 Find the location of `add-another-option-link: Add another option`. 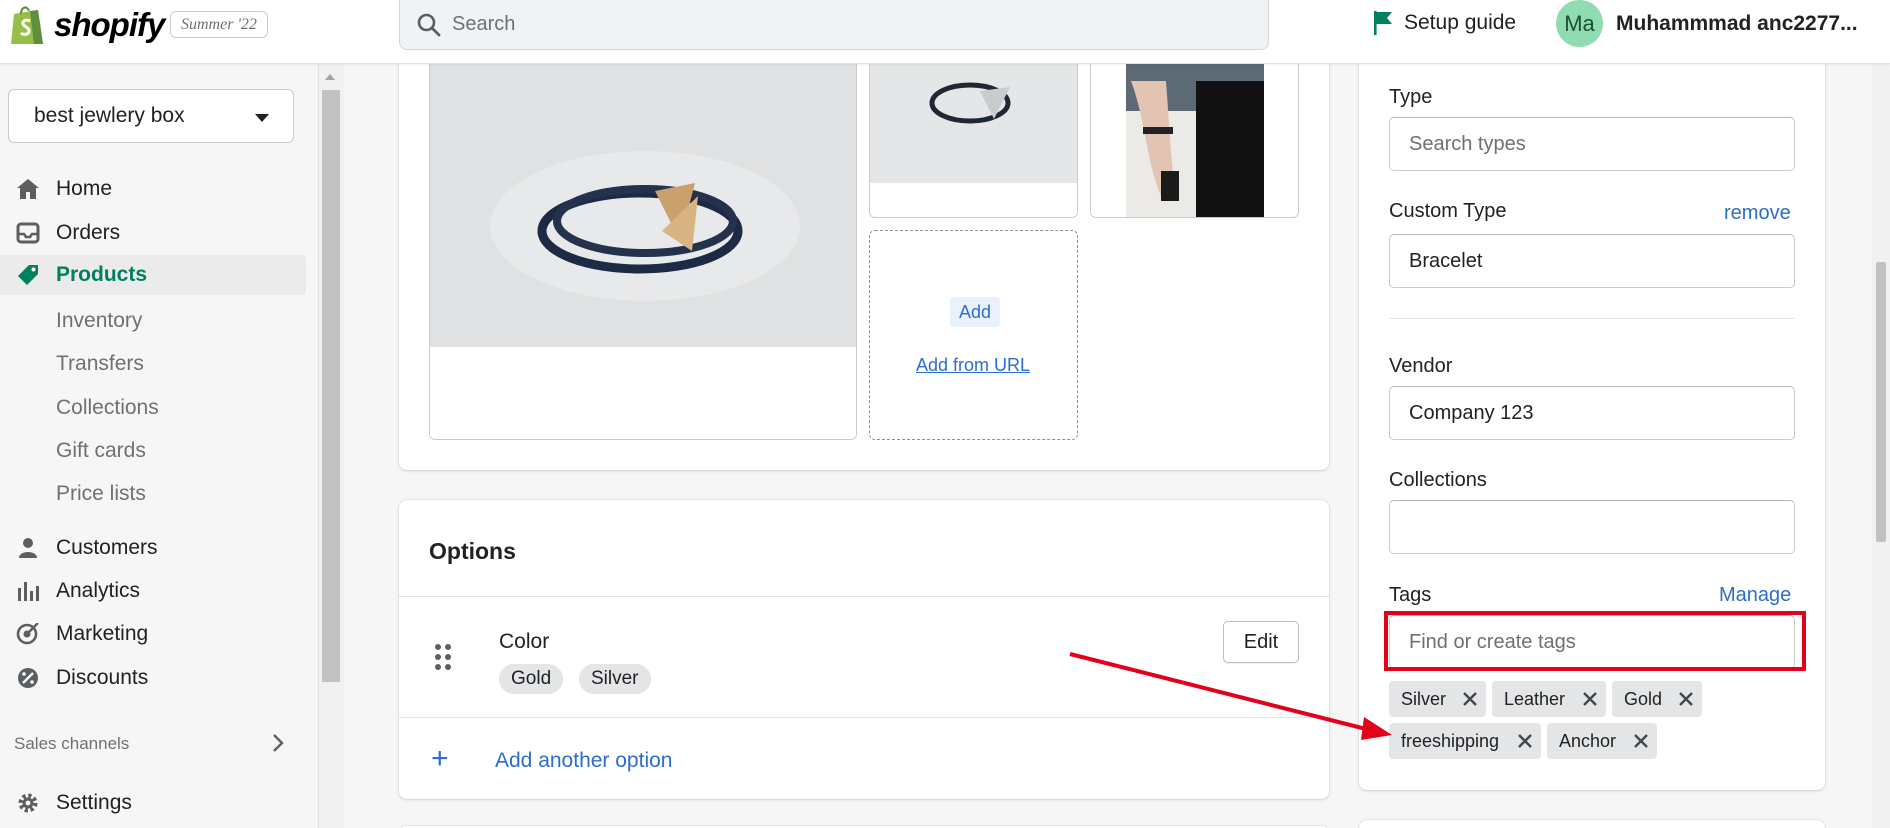

add-another-option-link: Add another option is located at coordinates (583, 761).